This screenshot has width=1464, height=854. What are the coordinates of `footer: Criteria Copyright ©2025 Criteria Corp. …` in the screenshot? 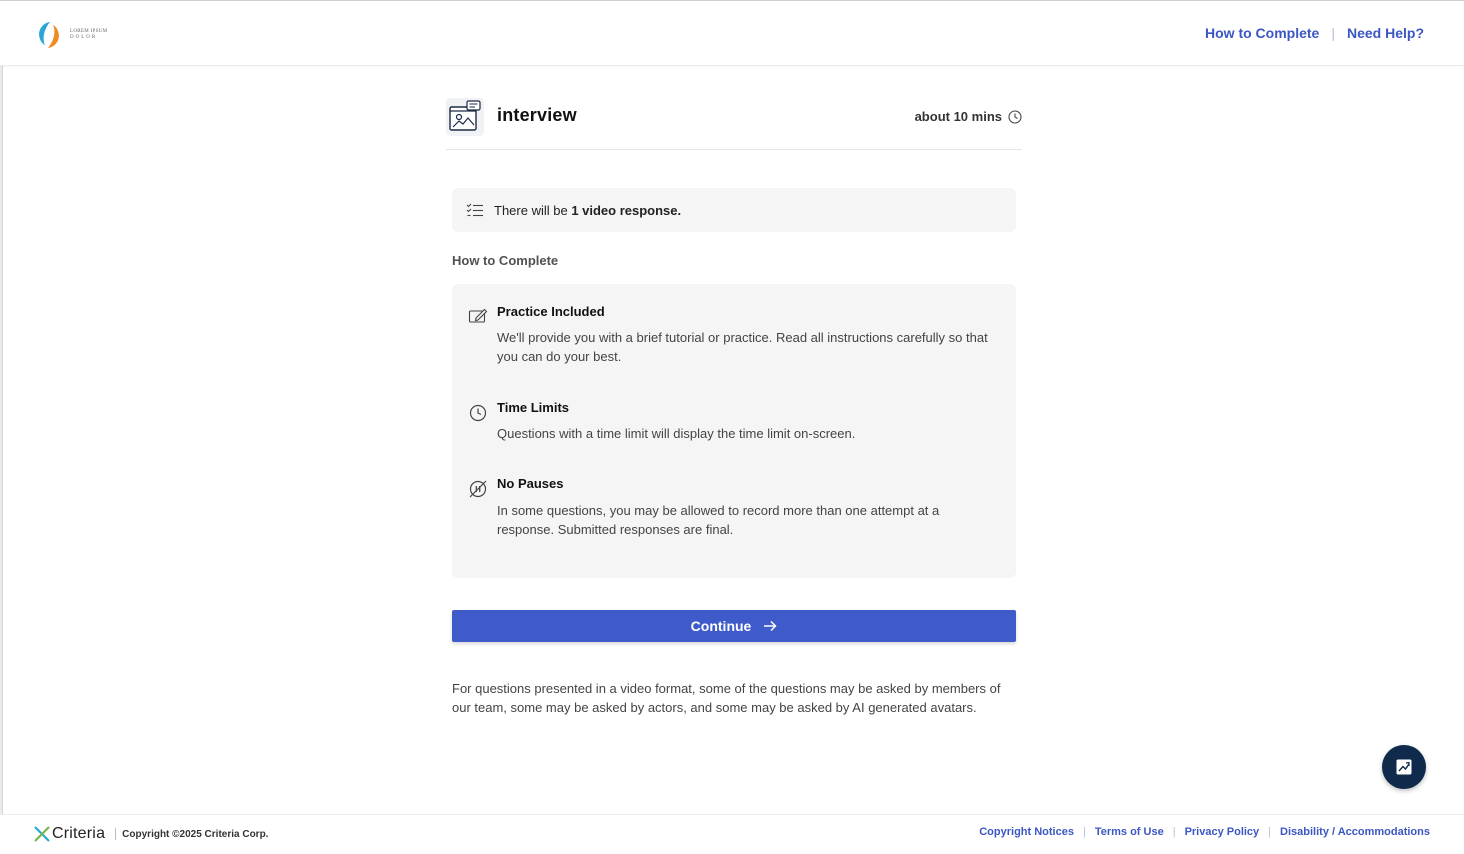 It's located at (732, 834).